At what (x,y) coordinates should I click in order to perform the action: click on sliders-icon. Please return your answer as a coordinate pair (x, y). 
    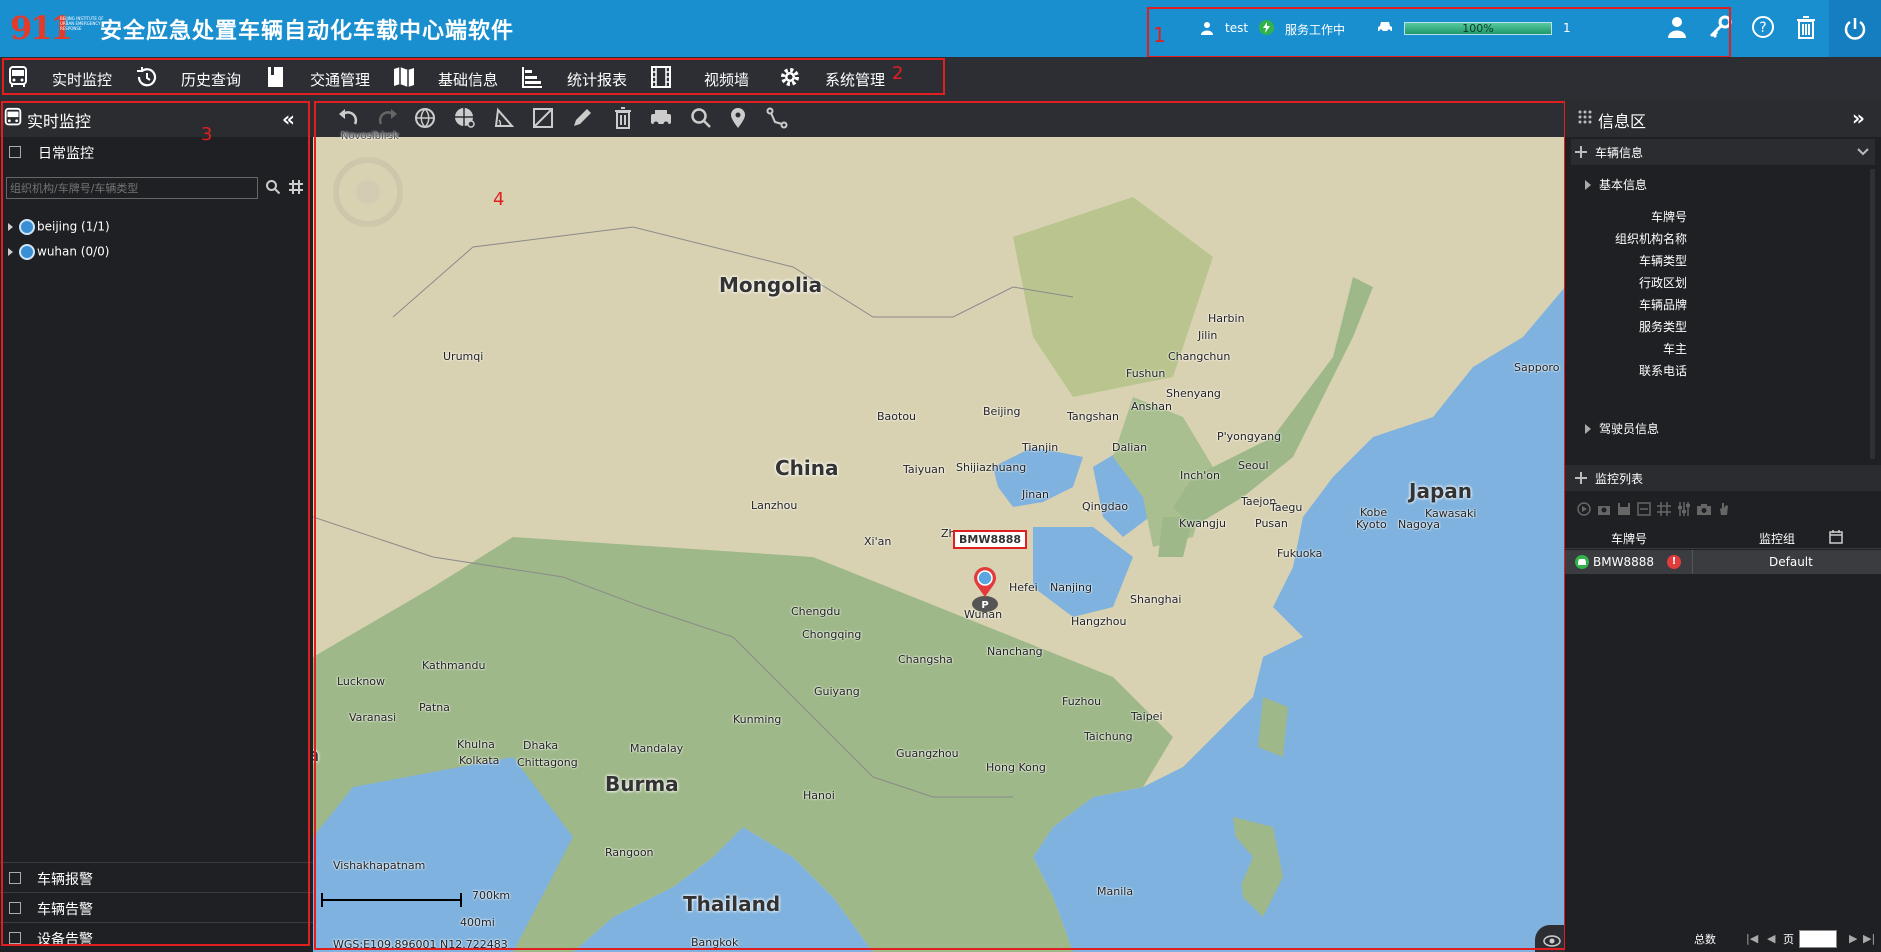
    Looking at the image, I should click on (1684, 509).